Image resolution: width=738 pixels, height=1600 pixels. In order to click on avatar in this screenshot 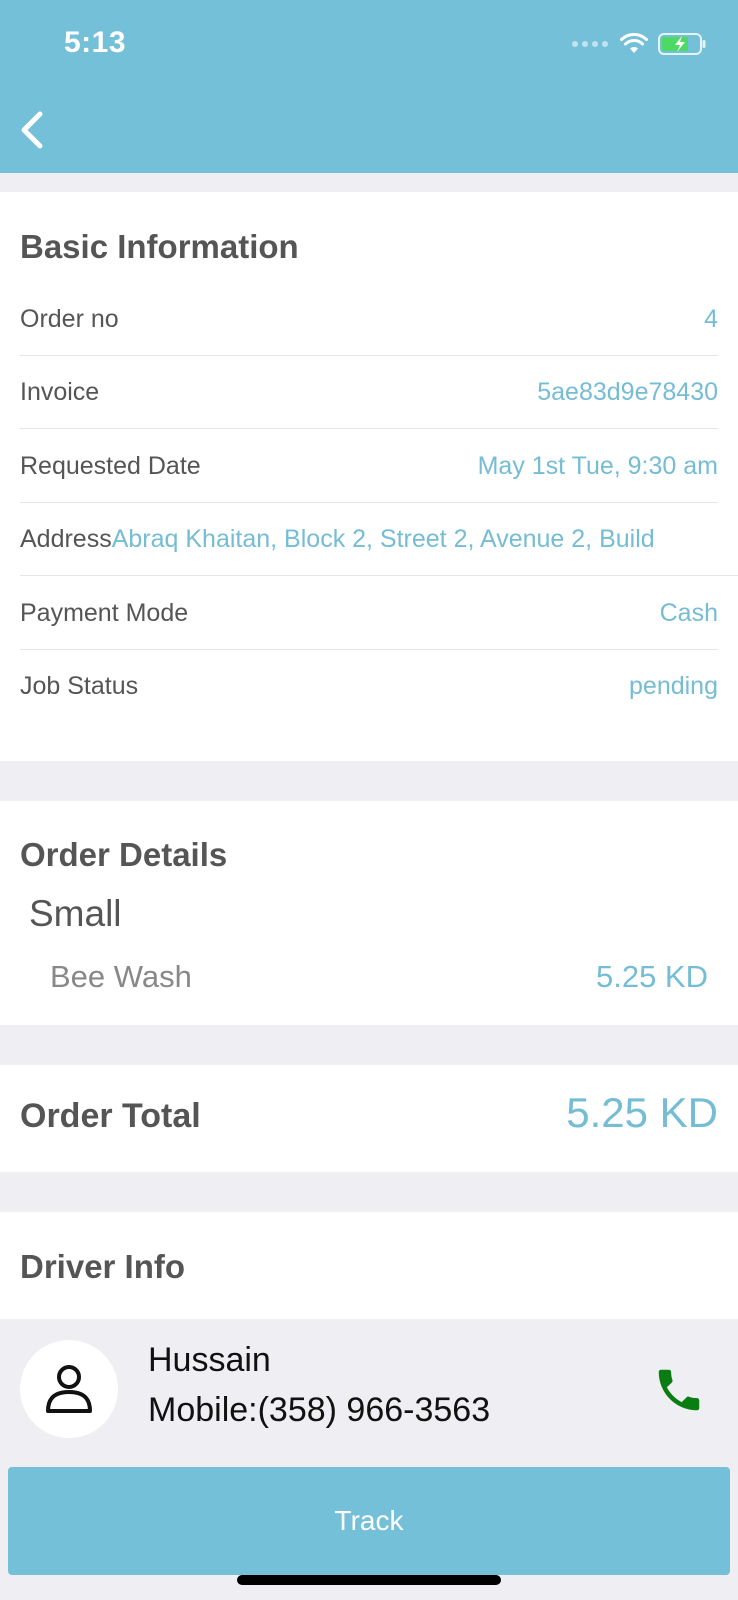, I will do `click(69, 1389)`.